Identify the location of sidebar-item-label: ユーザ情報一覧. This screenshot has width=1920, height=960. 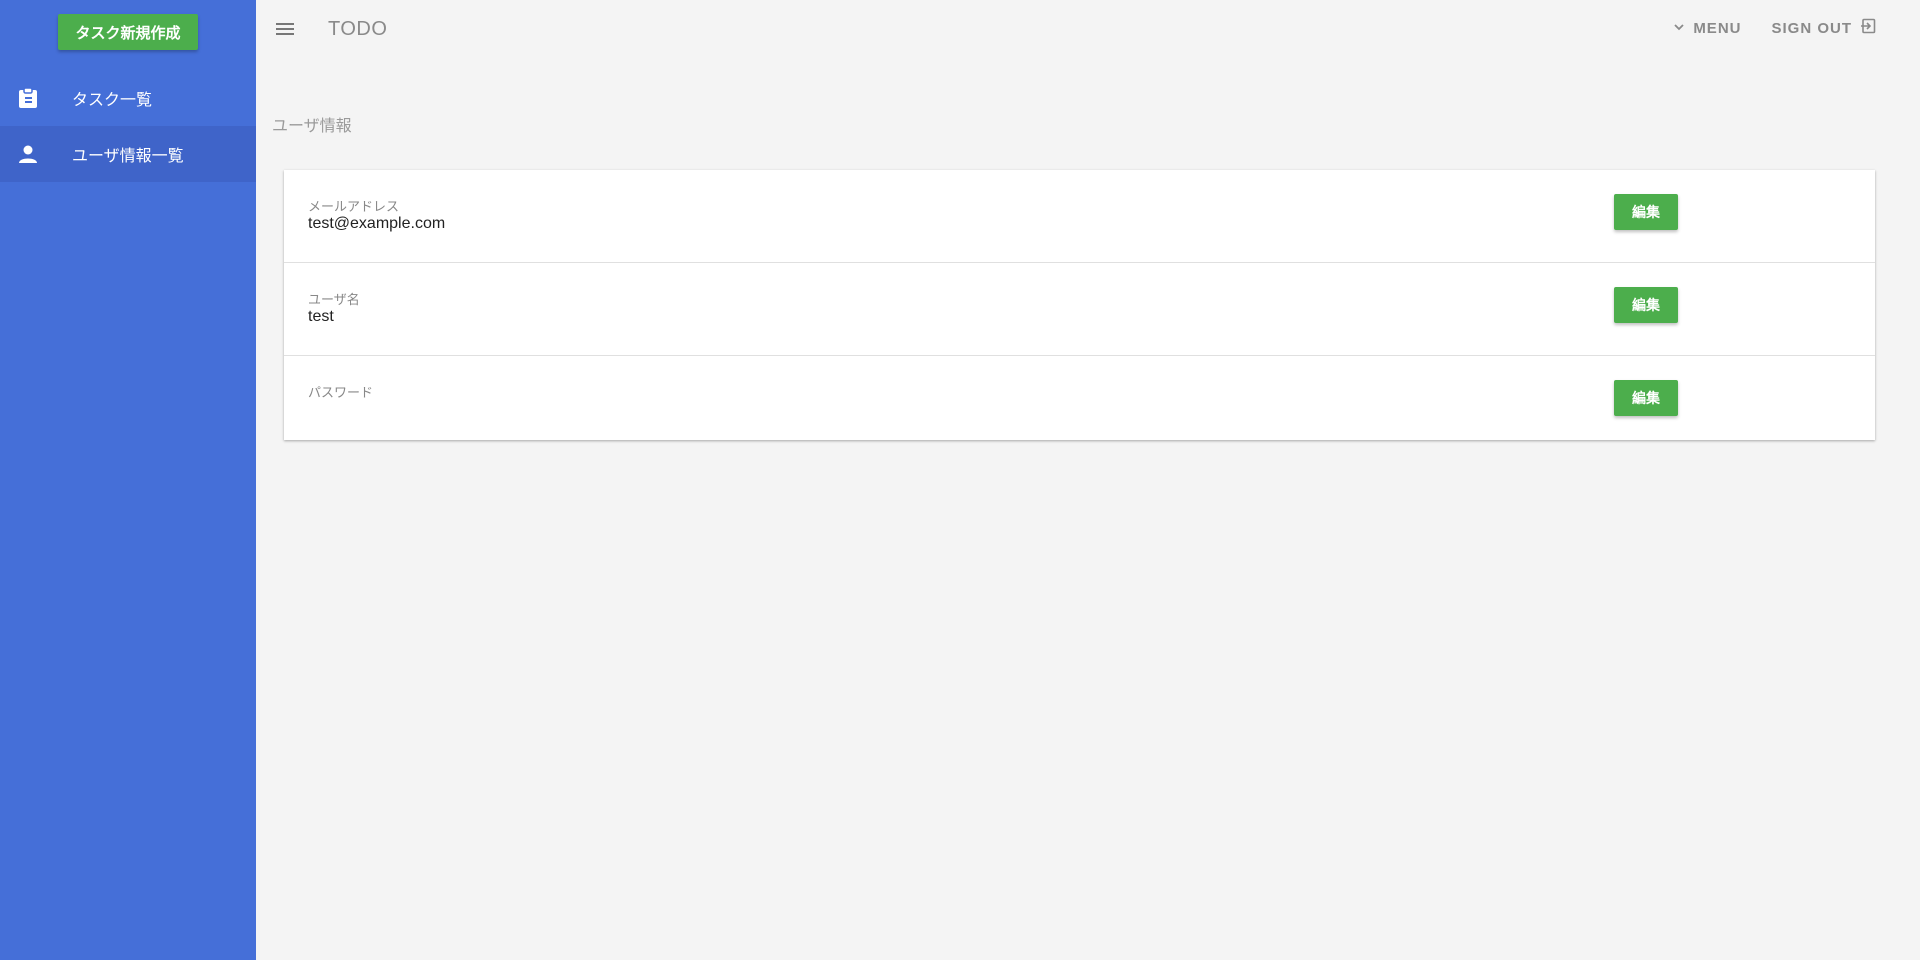
(128, 155).